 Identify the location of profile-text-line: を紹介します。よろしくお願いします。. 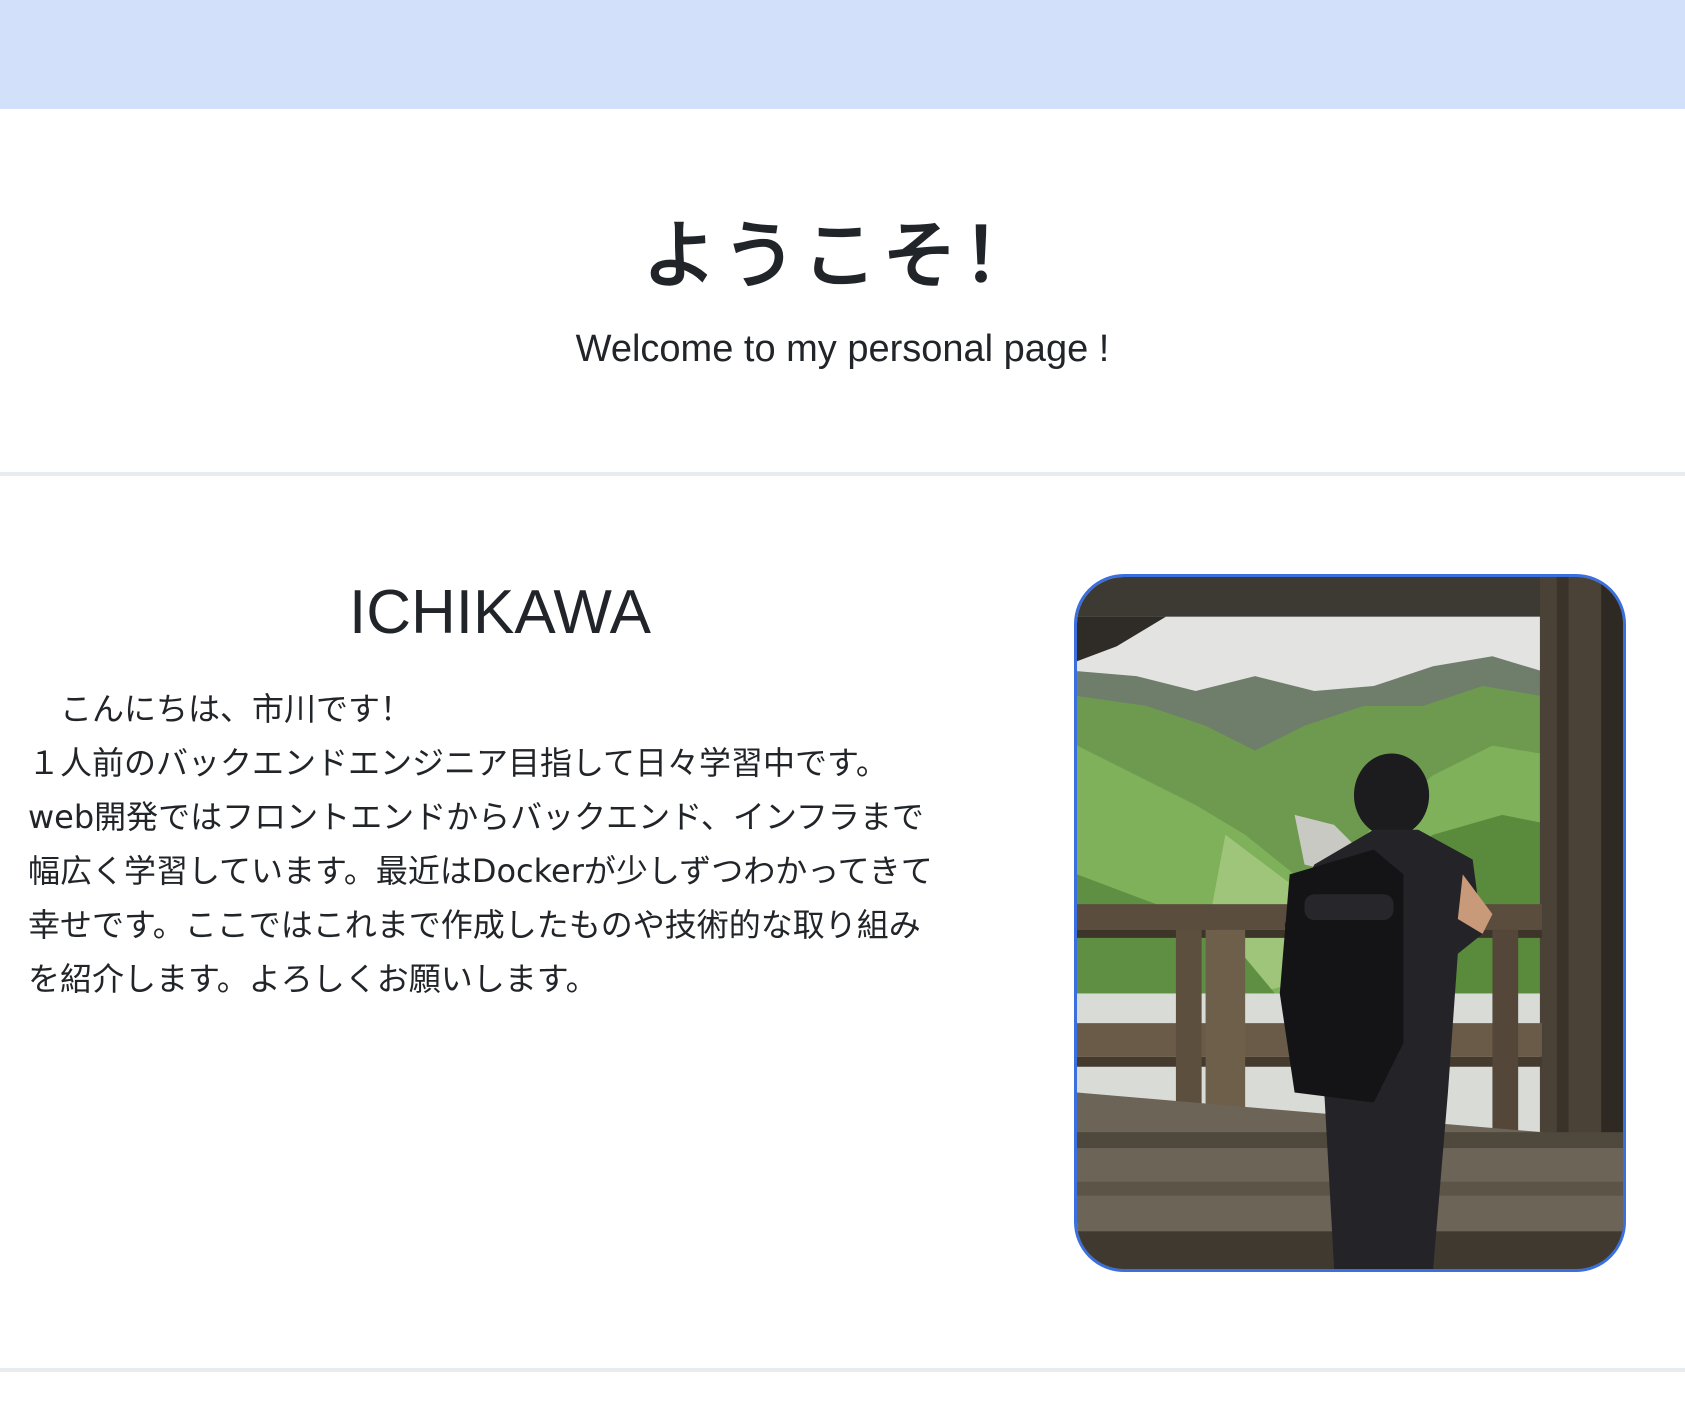
(313, 979).